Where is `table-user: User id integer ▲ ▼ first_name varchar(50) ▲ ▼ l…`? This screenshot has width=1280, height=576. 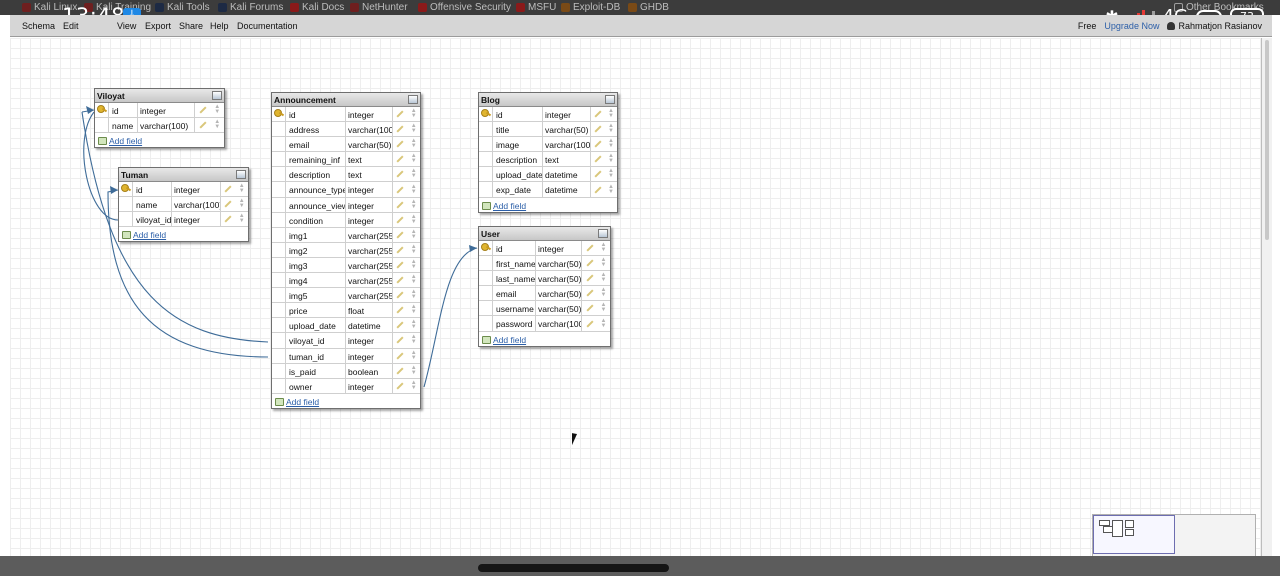 table-user: User id integer ▲ ▼ first_name varchar(50) ▲ ▼ l… is located at coordinates (544, 286).